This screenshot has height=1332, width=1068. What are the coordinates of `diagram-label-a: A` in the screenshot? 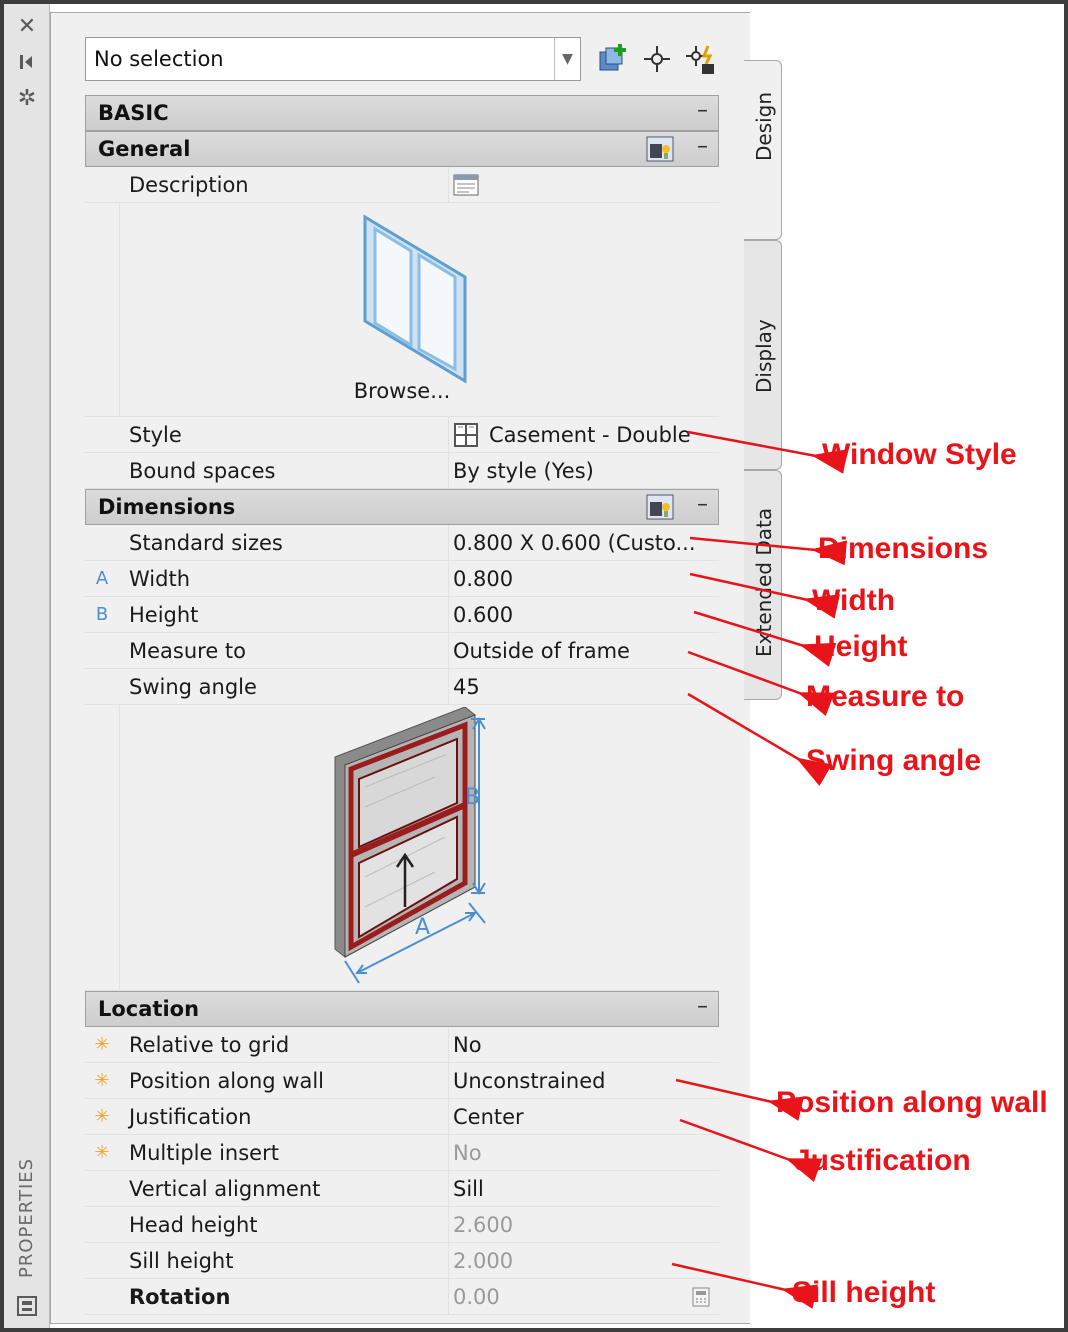 It's located at (423, 927).